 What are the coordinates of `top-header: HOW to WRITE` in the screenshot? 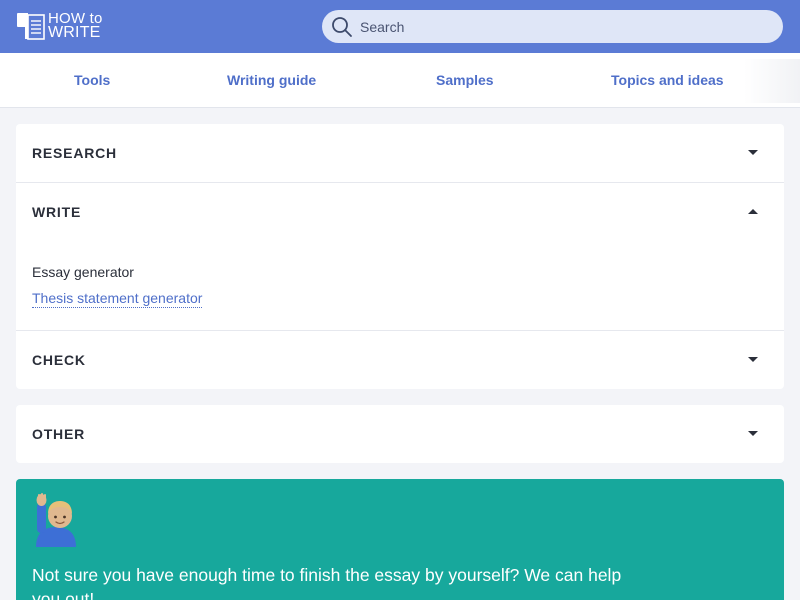 It's located at (400, 26).